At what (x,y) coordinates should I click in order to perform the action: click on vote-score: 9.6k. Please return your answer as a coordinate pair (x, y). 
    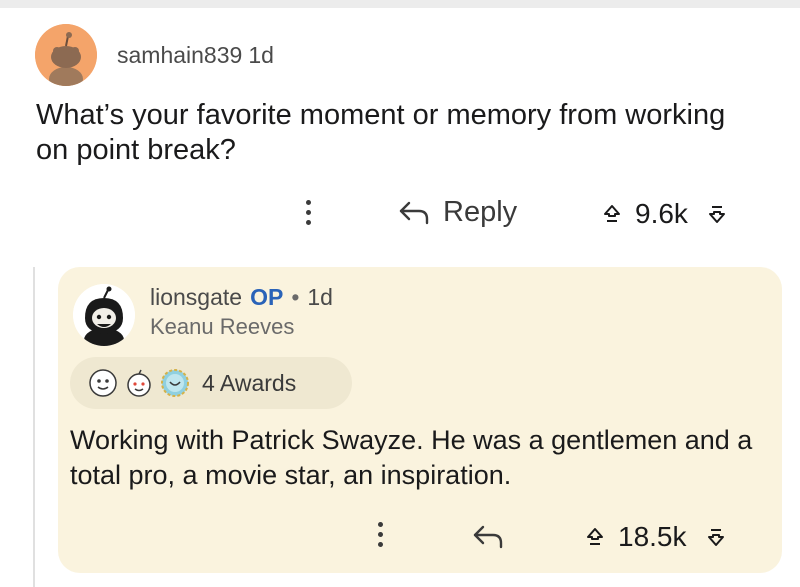
    Looking at the image, I should click on (661, 213).